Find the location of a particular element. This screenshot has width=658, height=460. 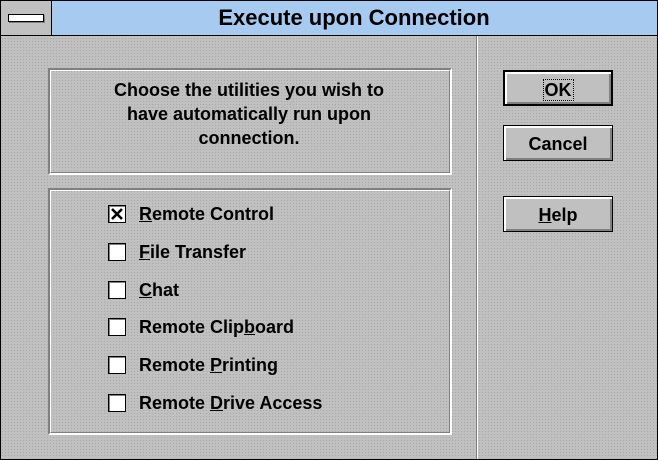

title-bar: Execute upon Connection is located at coordinates (329, 18).